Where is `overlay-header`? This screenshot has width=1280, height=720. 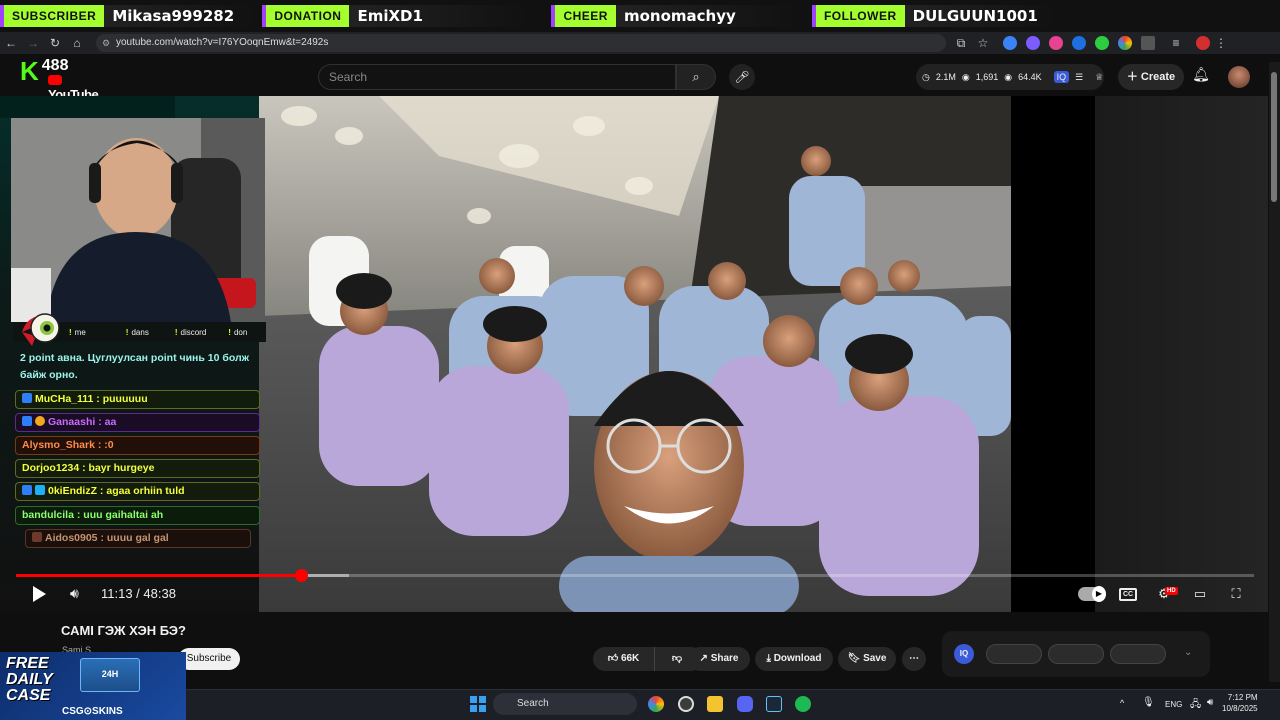
overlay-header is located at coordinates (87, 107).